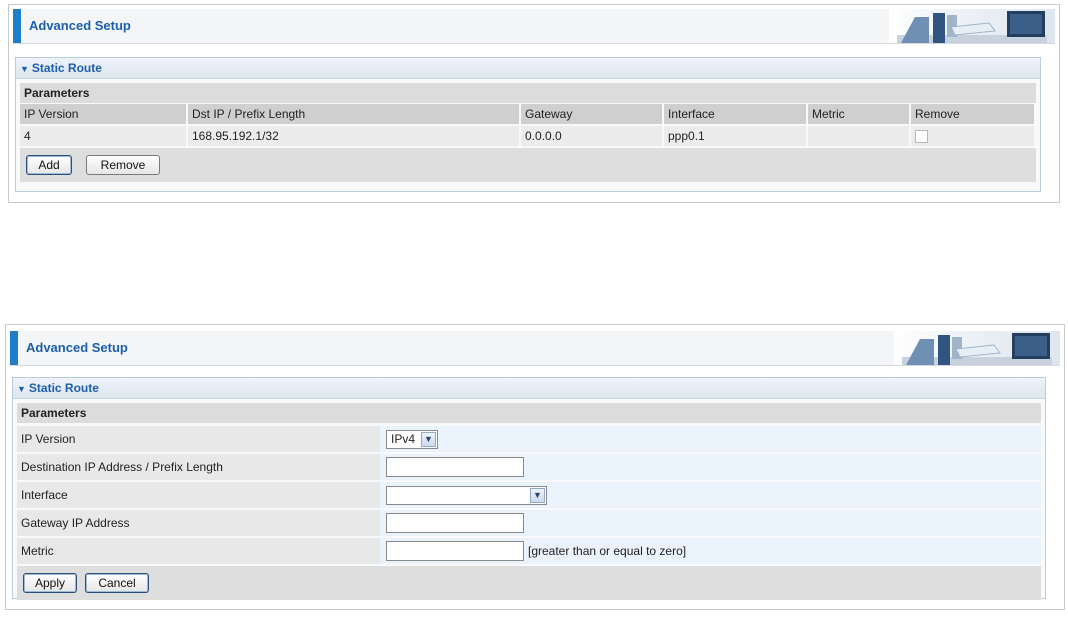  What do you see at coordinates (354, 114) in the screenshot?
I see `col-dst-ip: Dst IP / Prefix Length` at bounding box center [354, 114].